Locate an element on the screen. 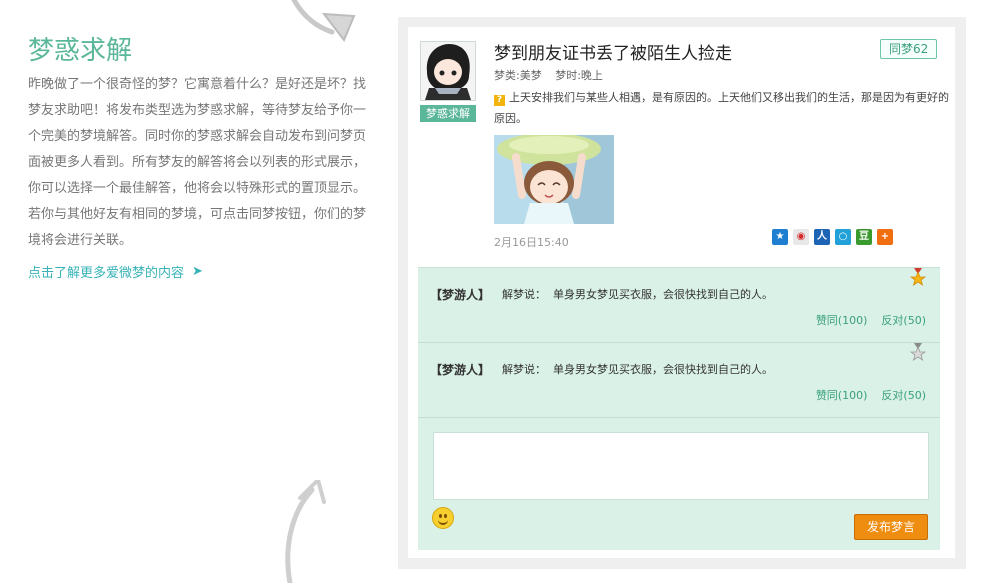 This screenshot has width=991, height=583. share-bar: ★ ◉ 人 ○ 豆 + is located at coordinates (832, 237).